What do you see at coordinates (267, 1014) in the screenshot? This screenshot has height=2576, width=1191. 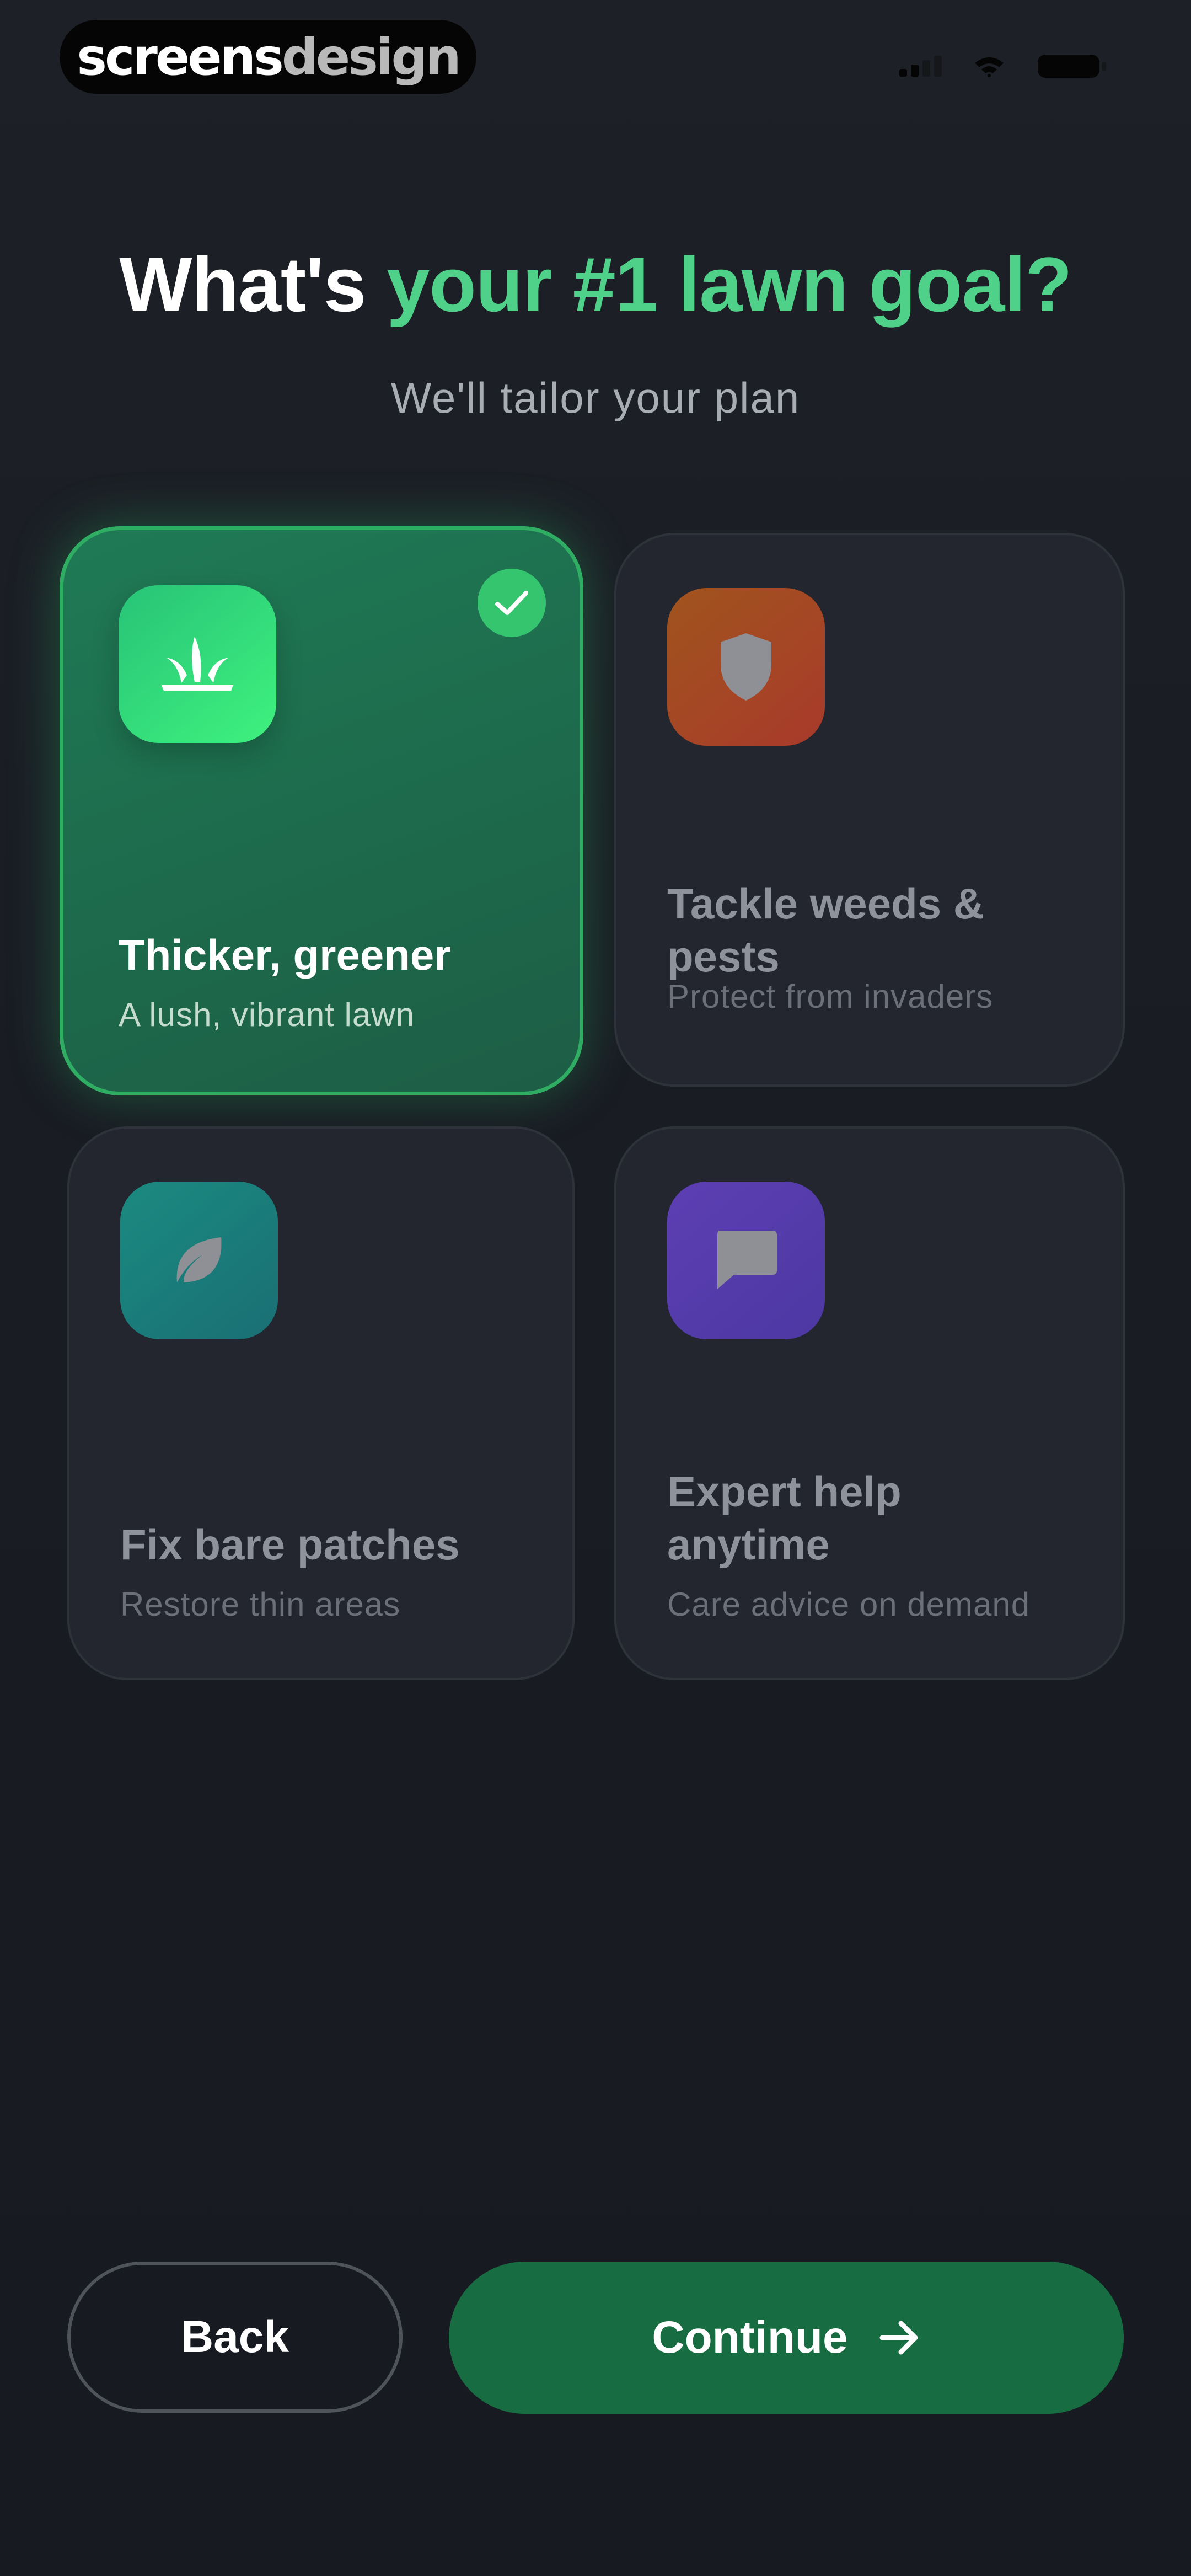 I see `option-subtitle: A lush, vibrant lawn` at bounding box center [267, 1014].